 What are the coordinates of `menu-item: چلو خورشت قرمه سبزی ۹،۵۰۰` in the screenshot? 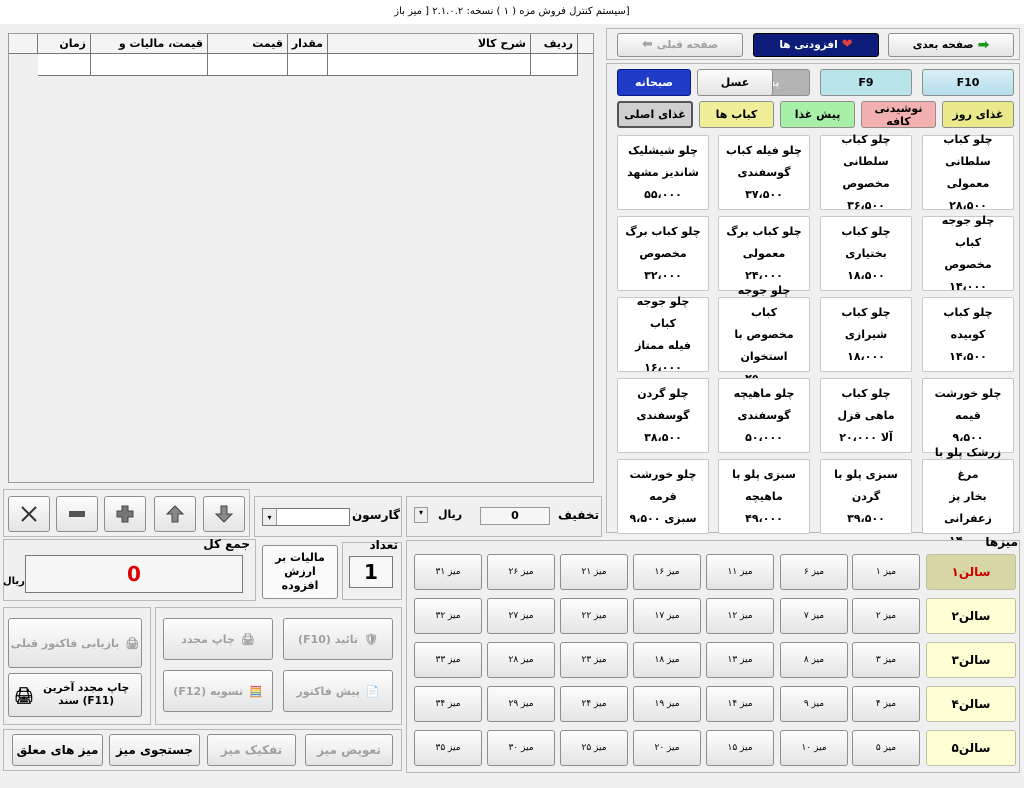 It's located at (663, 496).